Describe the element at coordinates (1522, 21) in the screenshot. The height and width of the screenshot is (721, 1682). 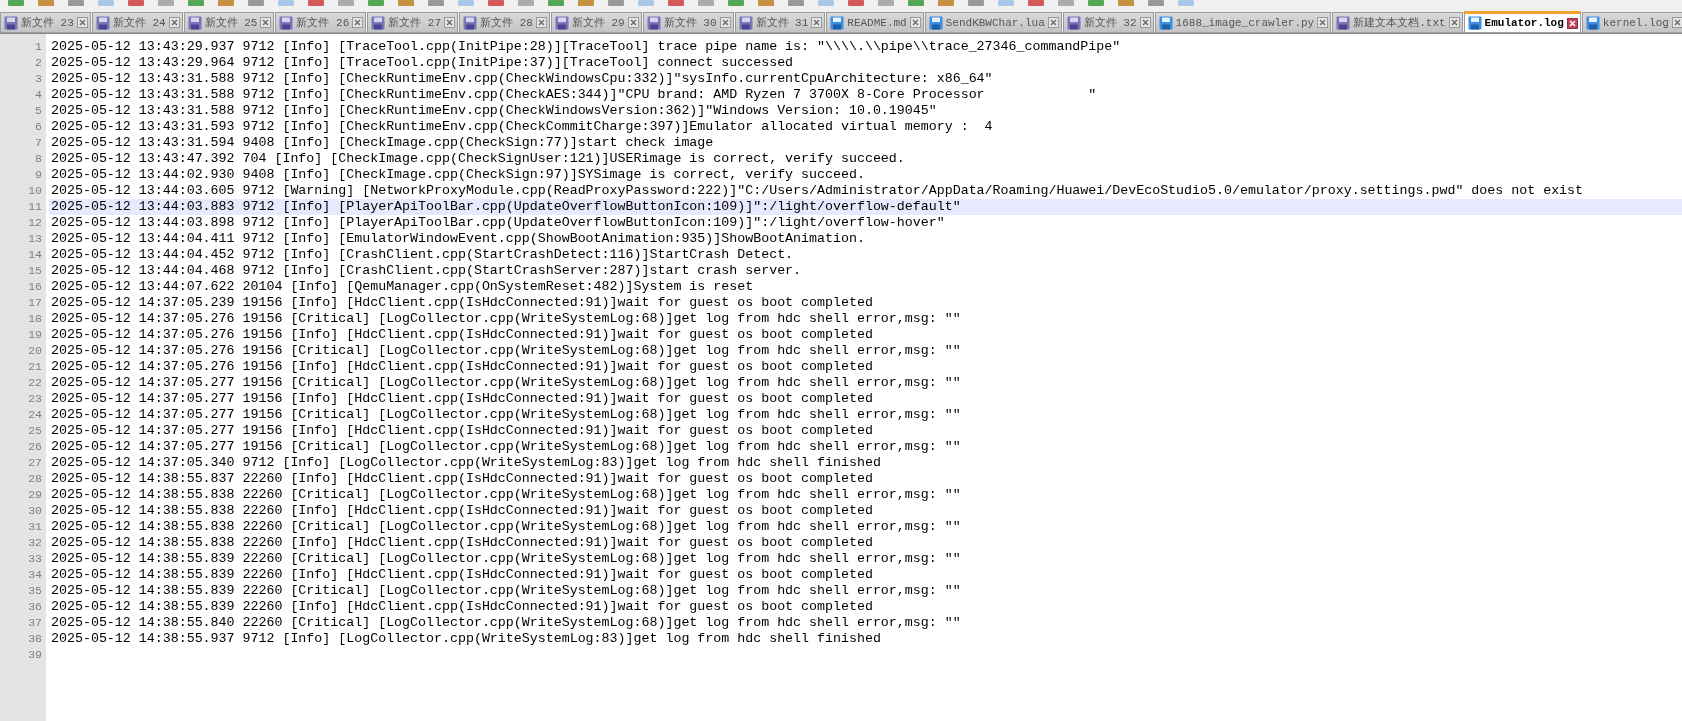
I see `tab: Emulator.log` at that location.